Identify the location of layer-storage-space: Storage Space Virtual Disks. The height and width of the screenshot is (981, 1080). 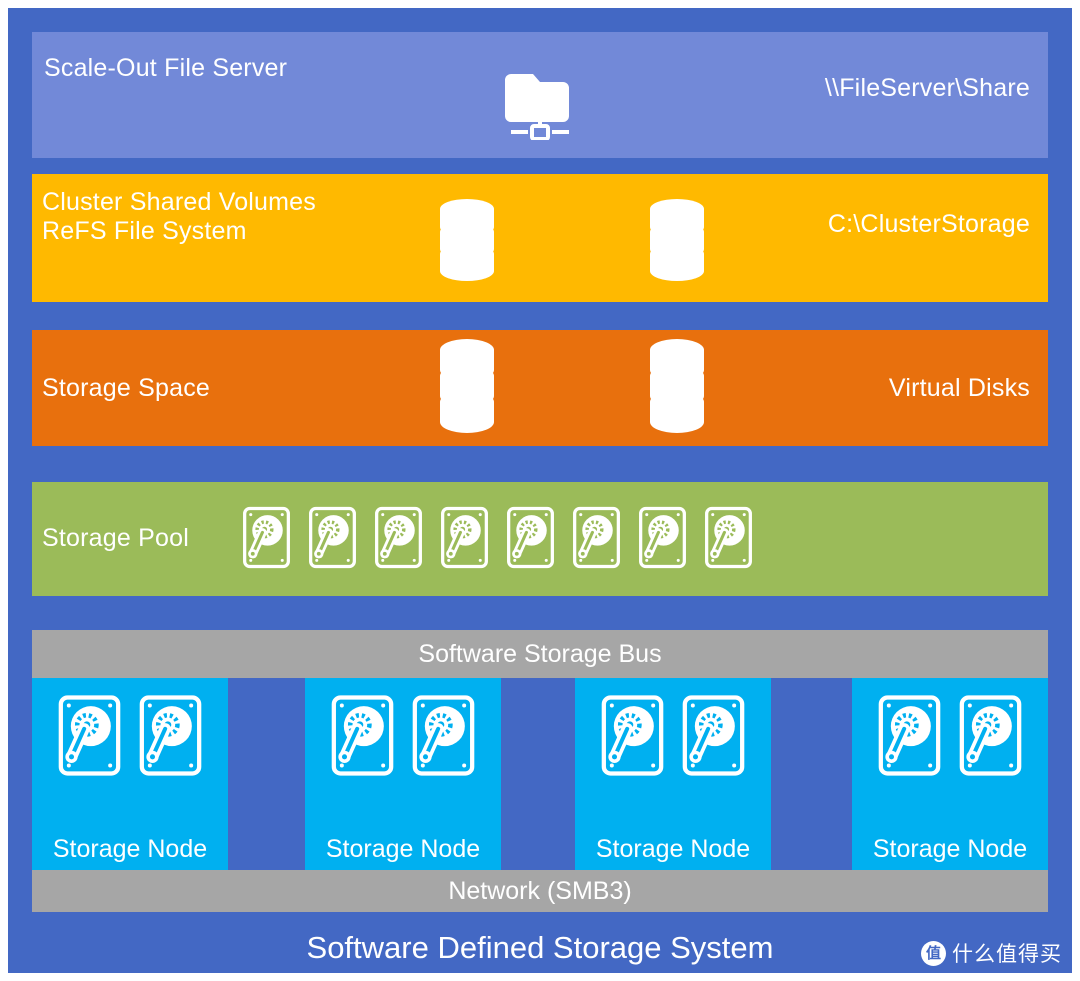
(540, 388).